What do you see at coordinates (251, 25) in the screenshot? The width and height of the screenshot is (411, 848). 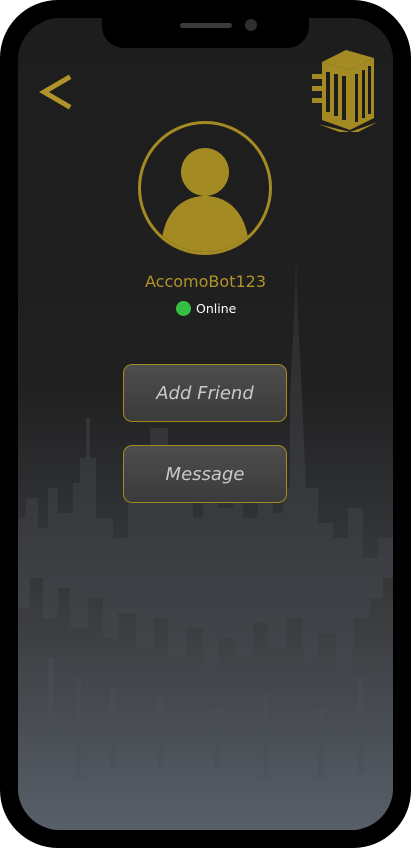 I see `front-camera` at bounding box center [251, 25].